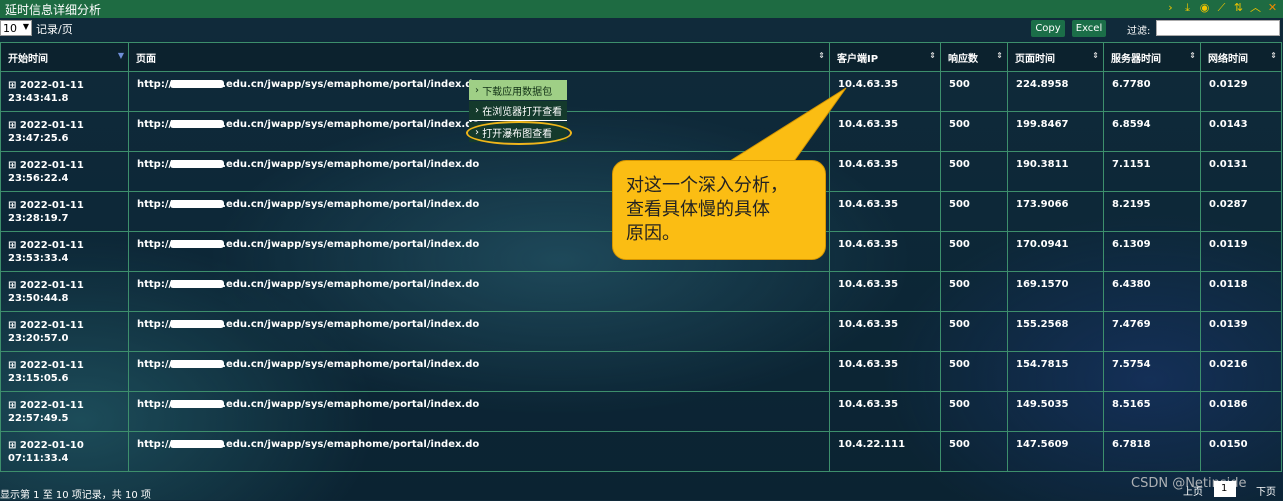  Describe the element at coordinates (1048, 28) in the screenshot. I see `copy-button: Copy` at that location.